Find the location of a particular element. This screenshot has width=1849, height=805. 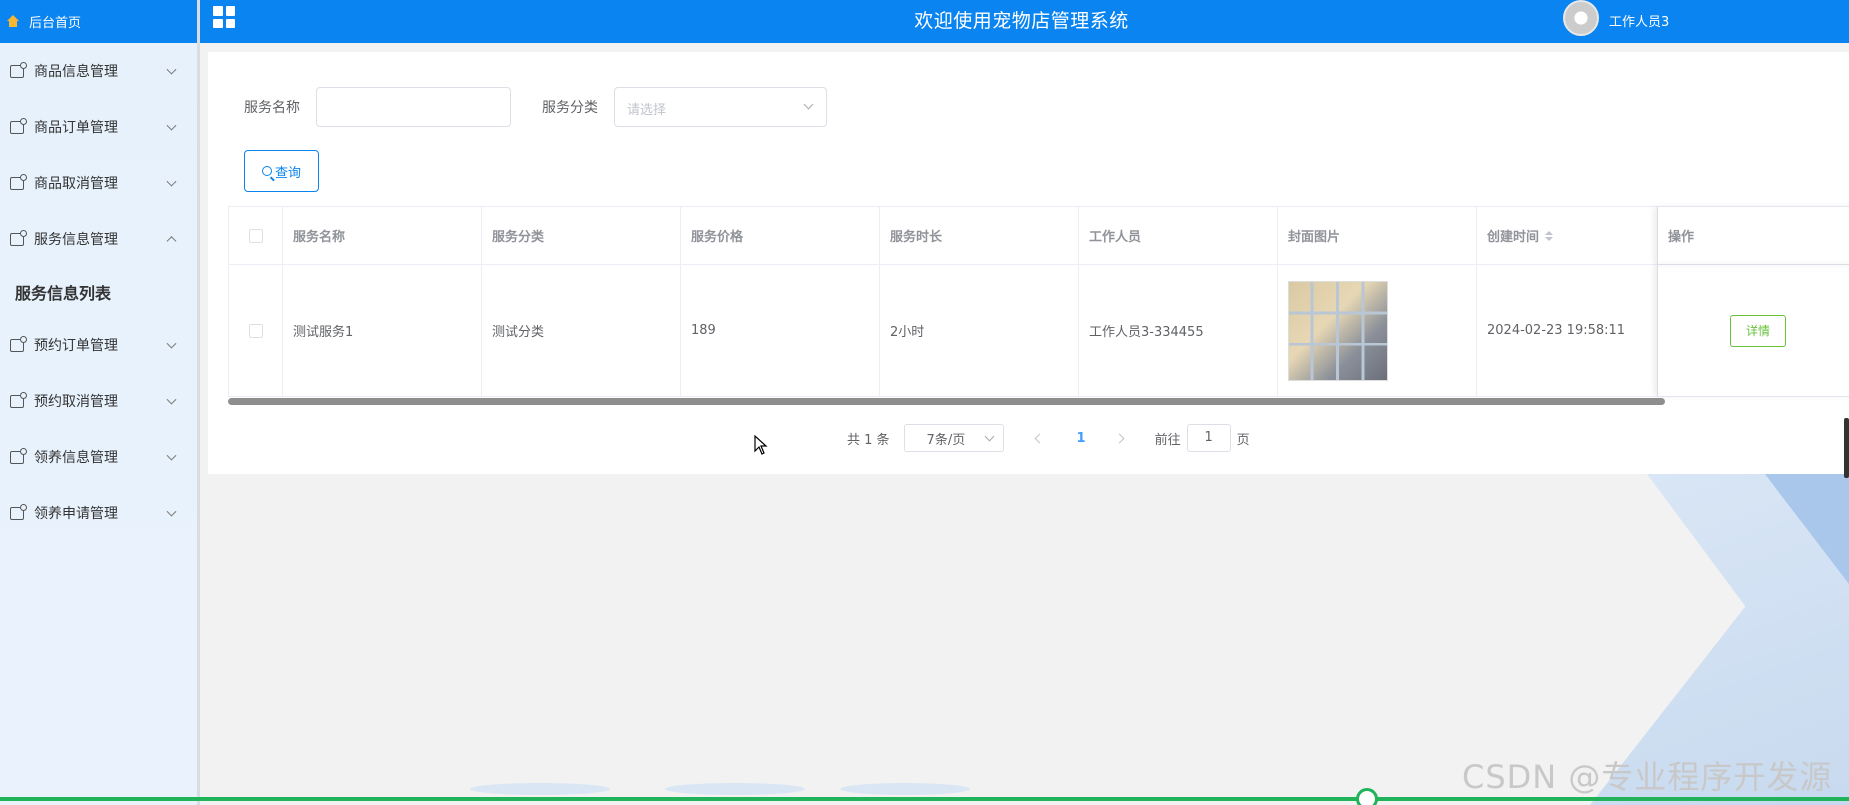

sidebar-item-label: 商品取消管理 is located at coordinates (76, 184).